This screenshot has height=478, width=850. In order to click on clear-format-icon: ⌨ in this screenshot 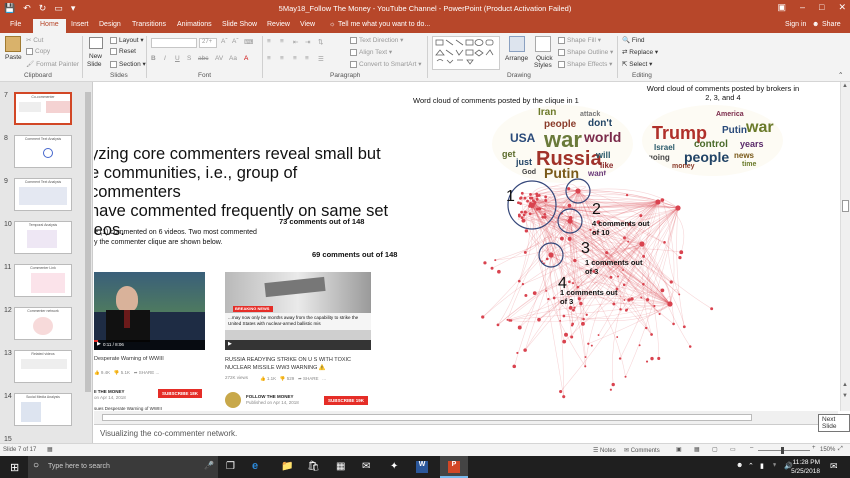, I will do `click(248, 42)`.